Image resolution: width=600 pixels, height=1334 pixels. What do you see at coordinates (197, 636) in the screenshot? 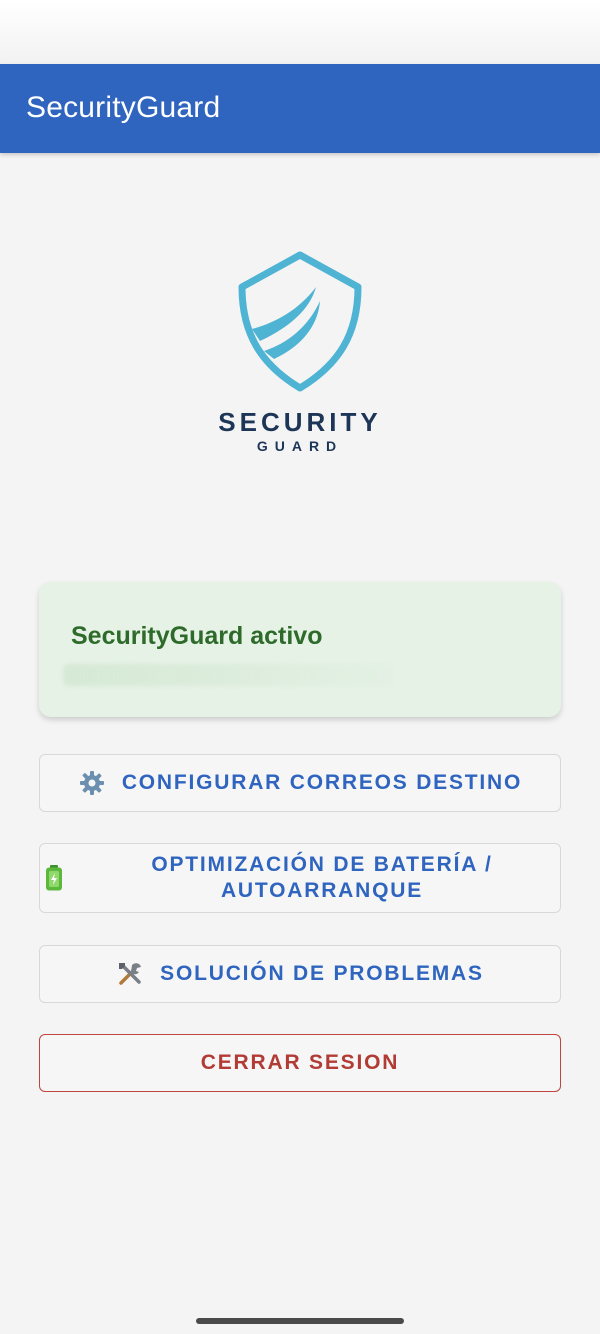
I see `status-title: SecurityGuard activo` at bounding box center [197, 636].